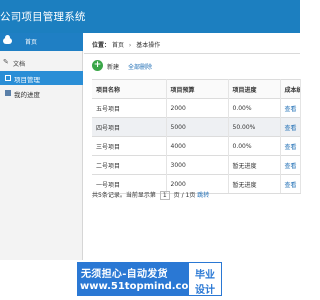 This screenshot has height=300, width=320. I want to click on pagination-summary: 共5条记录。当前显示第, so click(124, 195).